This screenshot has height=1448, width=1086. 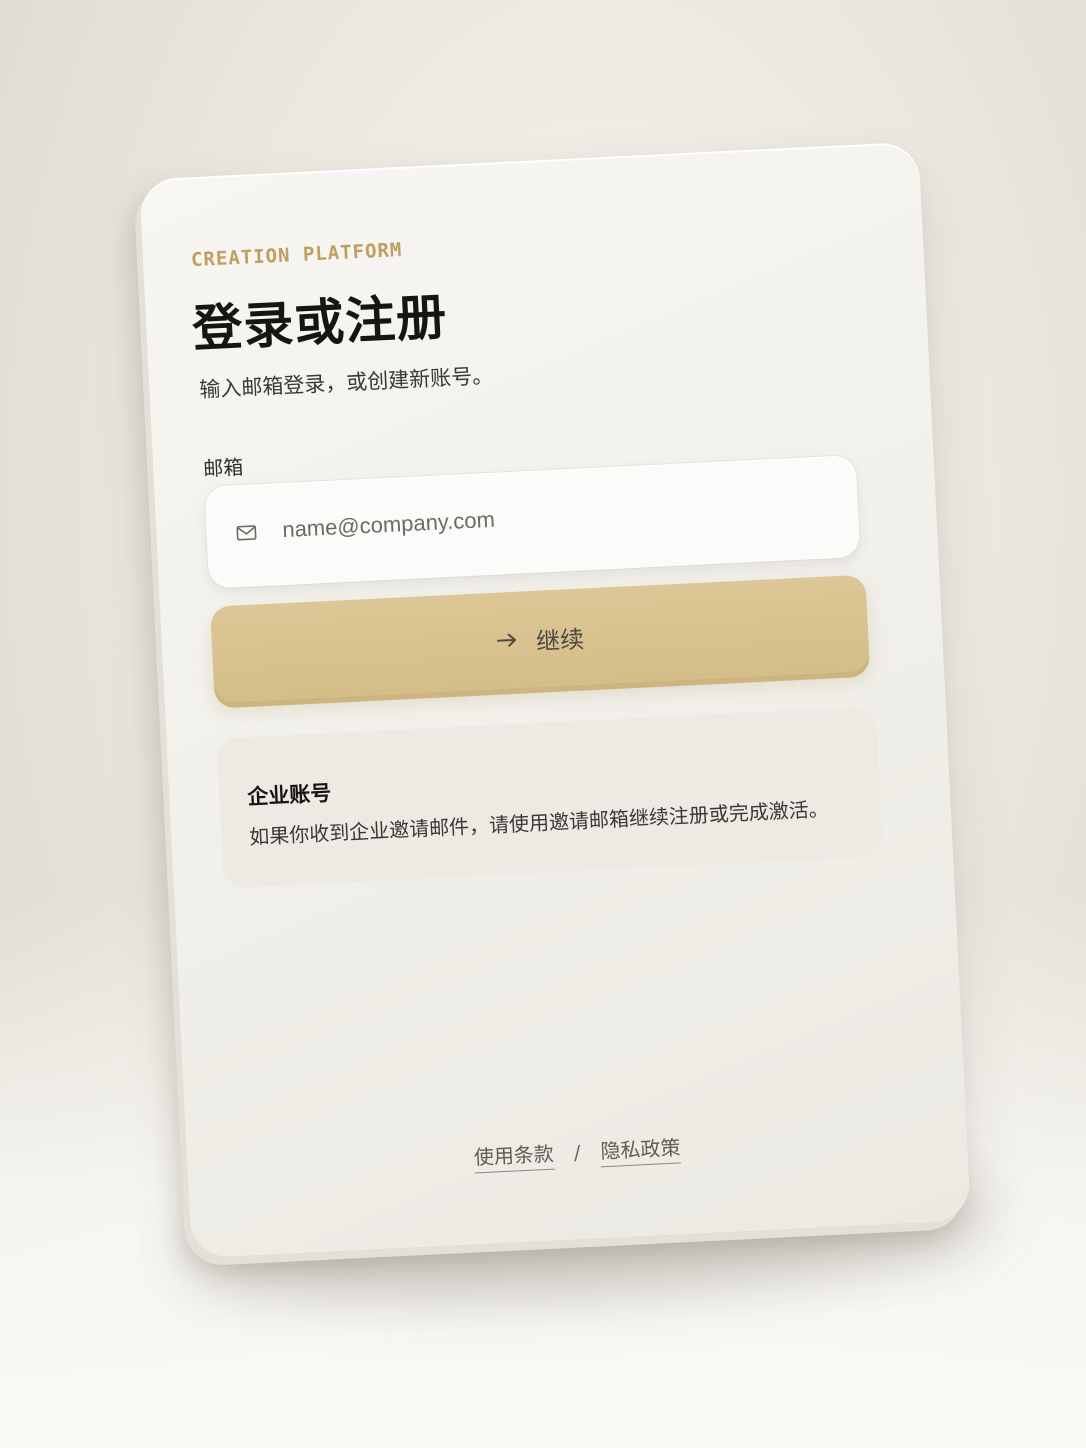 I want to click on enterprise-notice-title: 企业账号, so click(x=289, y=795).